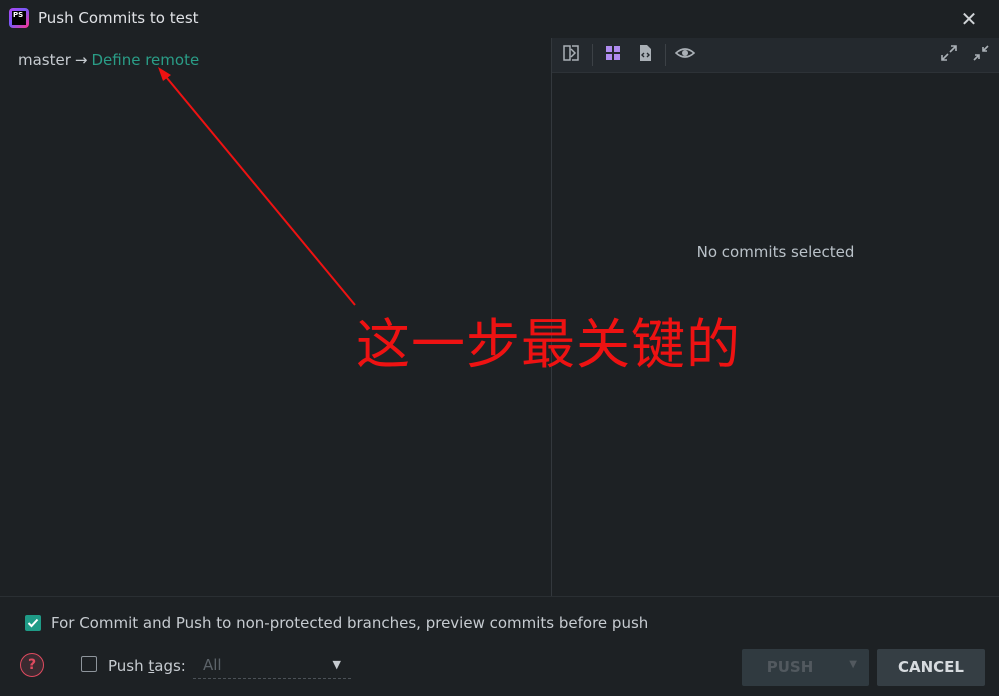  I want to click on push-options-chevron-icon: ▼, so click(853, 664).